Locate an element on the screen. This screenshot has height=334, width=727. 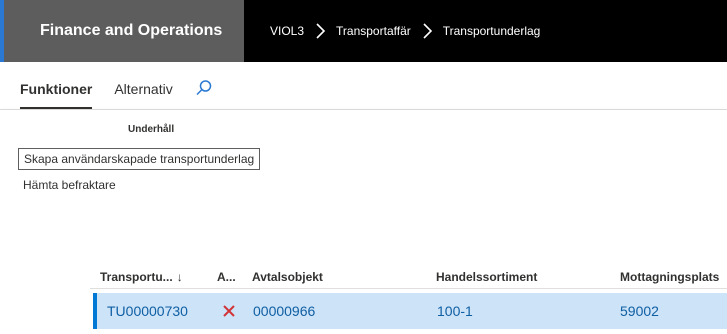
column-header-handelssortiment: Handelssortiment is located at coordinates (486, 277).